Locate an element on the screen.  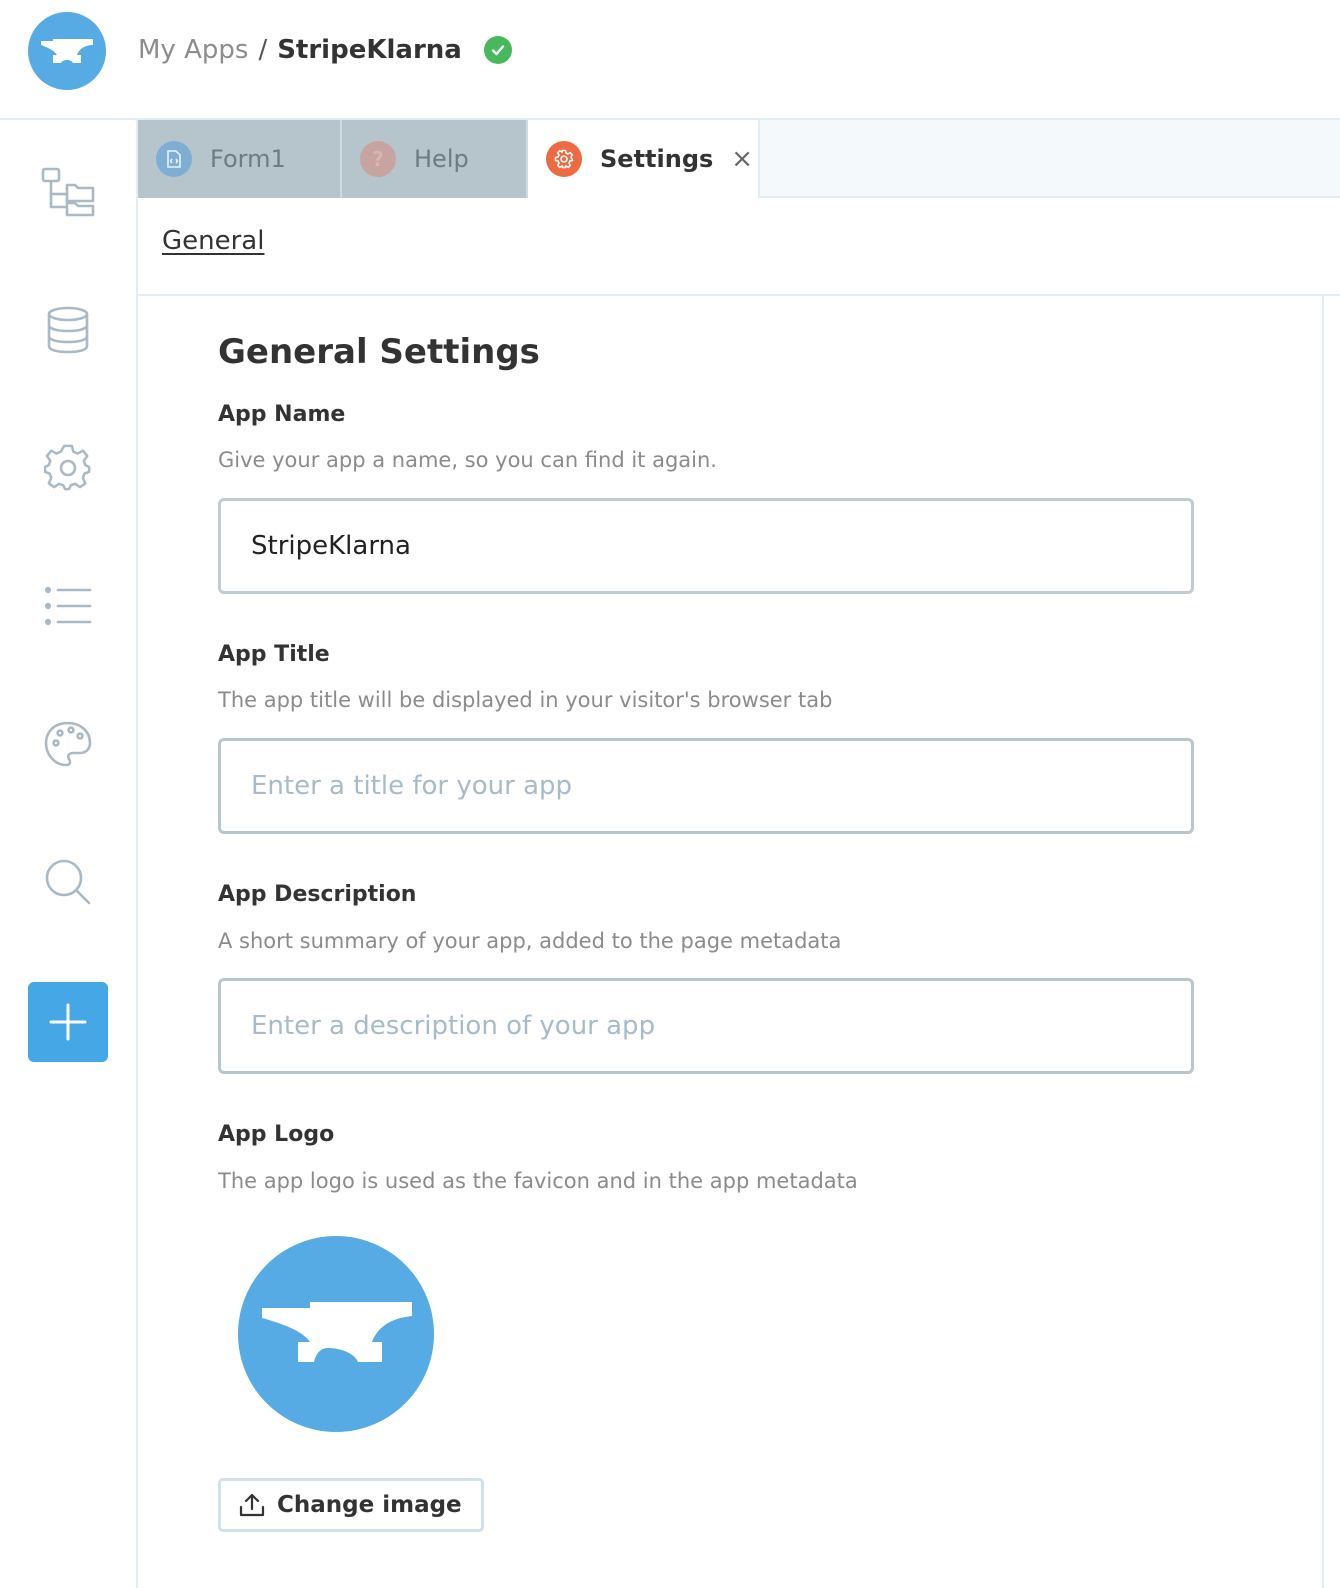
app-description-input is located at coordinates (706, 1026).